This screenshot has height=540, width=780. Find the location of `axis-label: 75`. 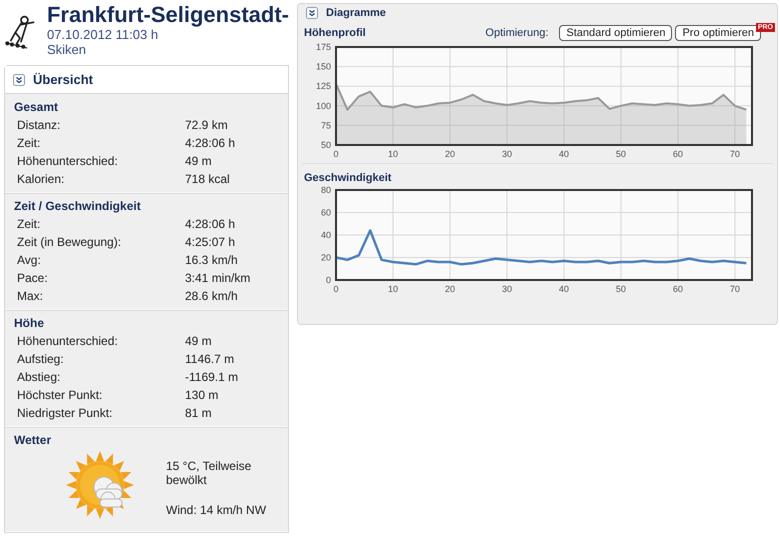

axis-label: 75 is located at coordinates (325, 125).